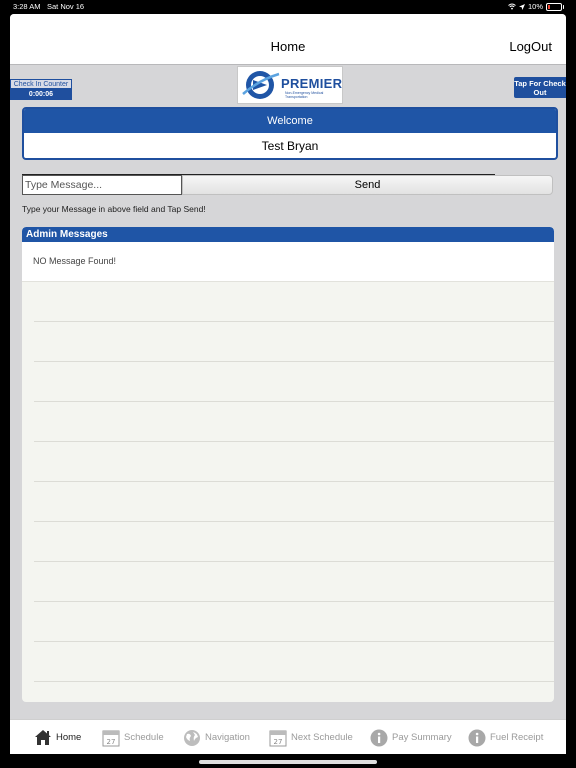 The image size is (576, 768). What do you see at coordinates (261, 85) in the screenshot?
I see `logo-emblem-icon` at bounding box center [261, 85].